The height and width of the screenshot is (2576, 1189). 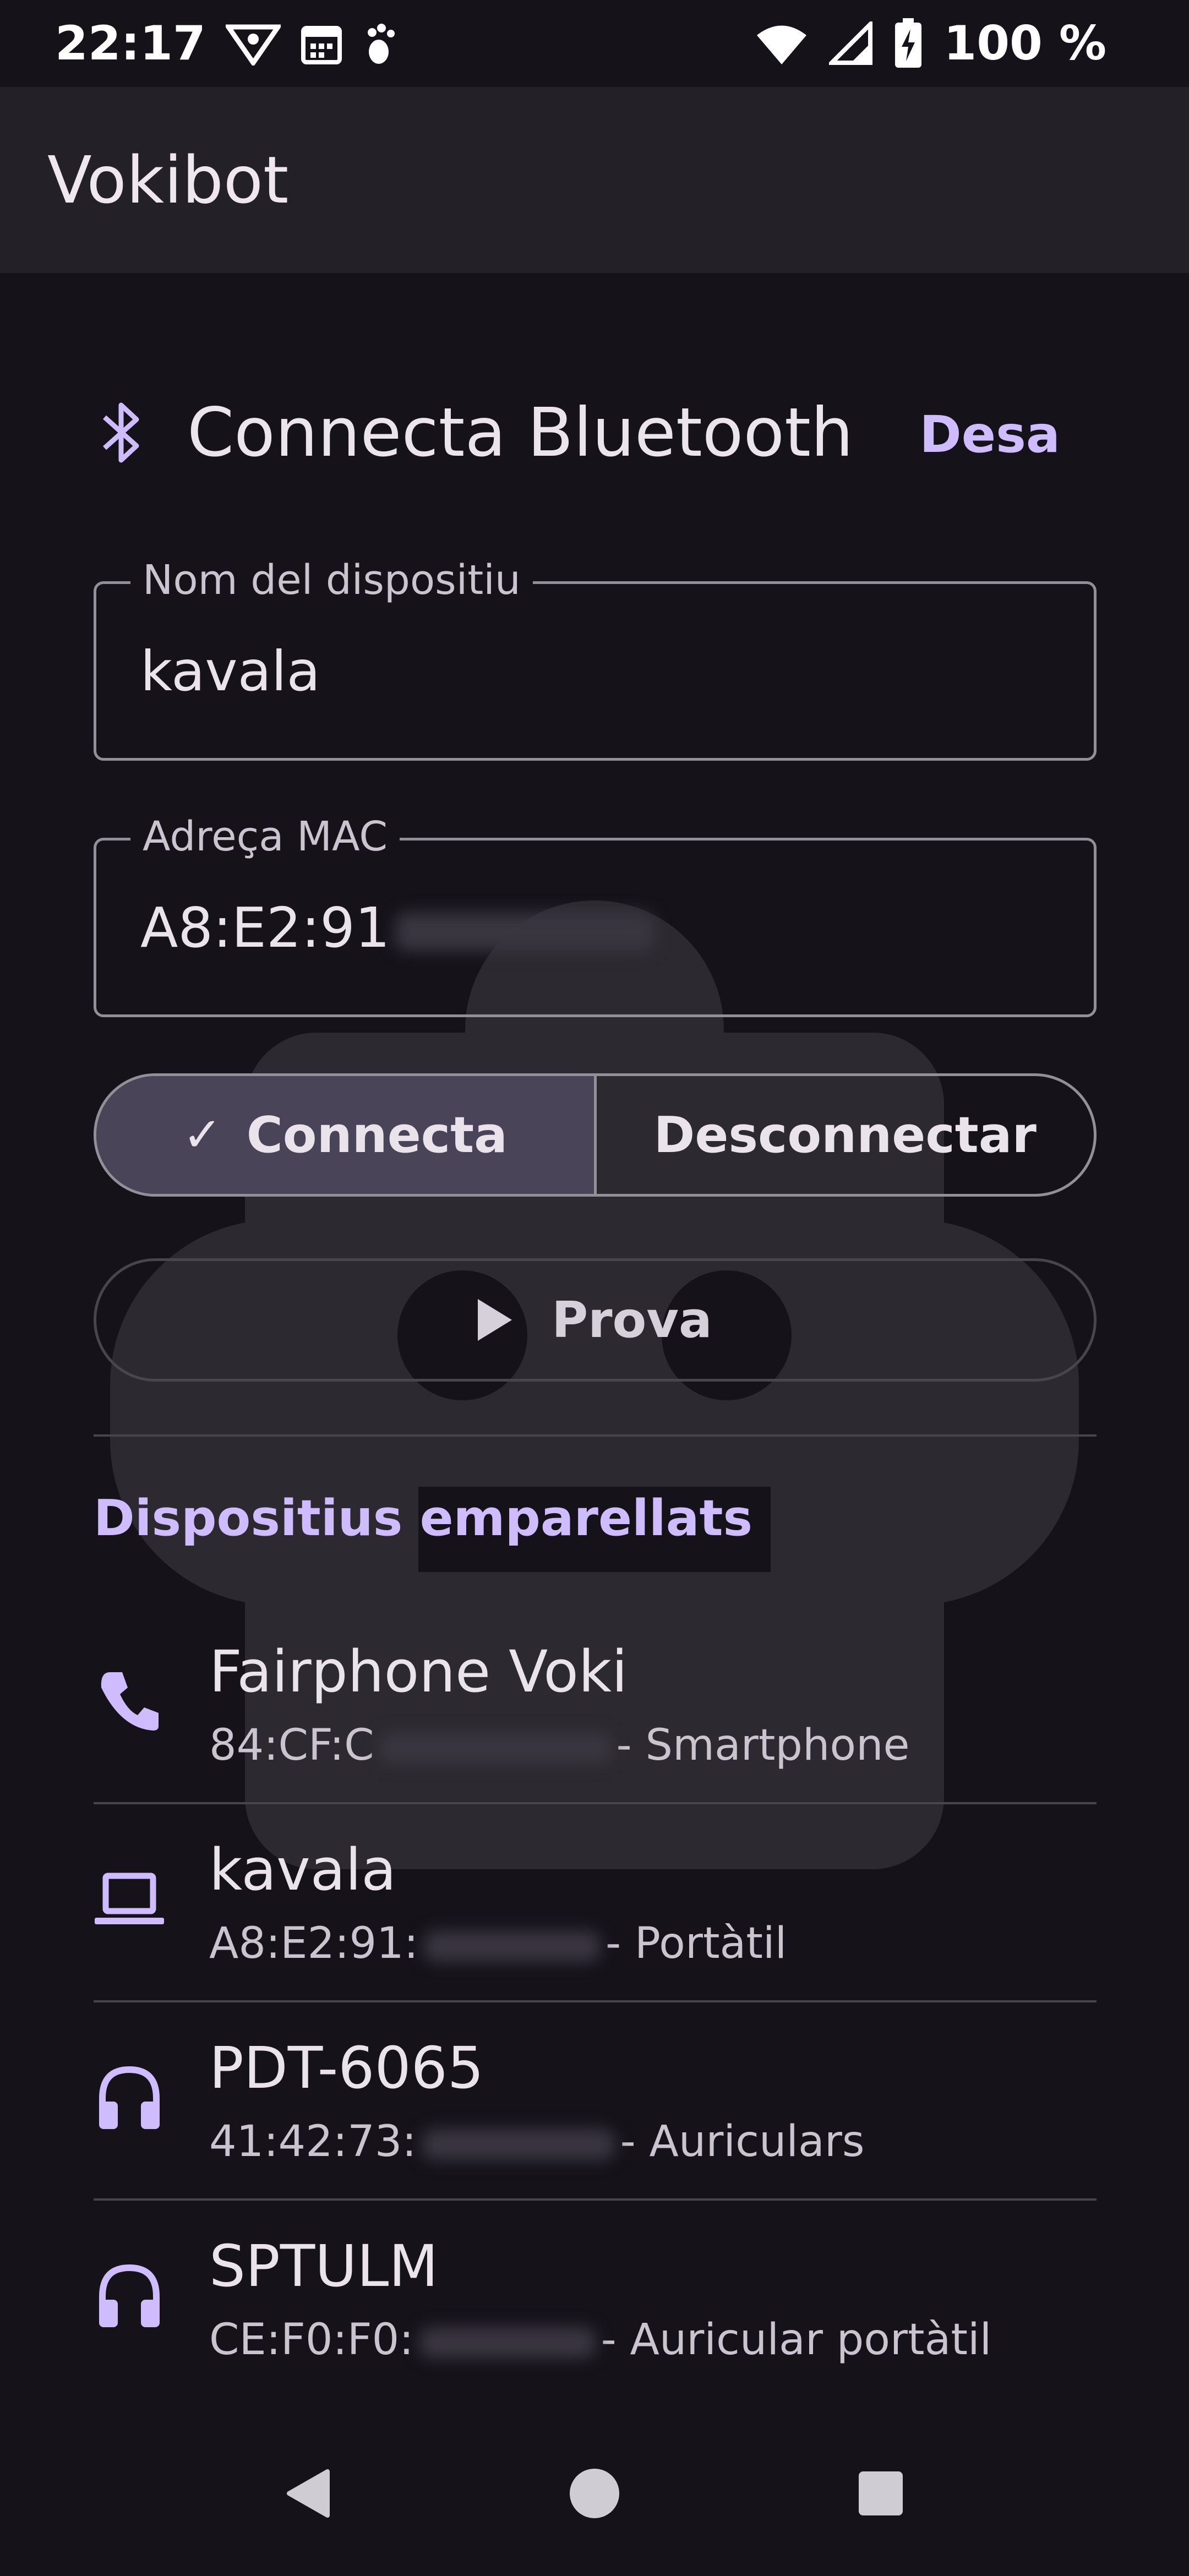 What do you see at coordinates (595, 659) in the screenshot?
I see `device-name-field: Nom del dispositiu kavala` at bounding box center [595, 659].